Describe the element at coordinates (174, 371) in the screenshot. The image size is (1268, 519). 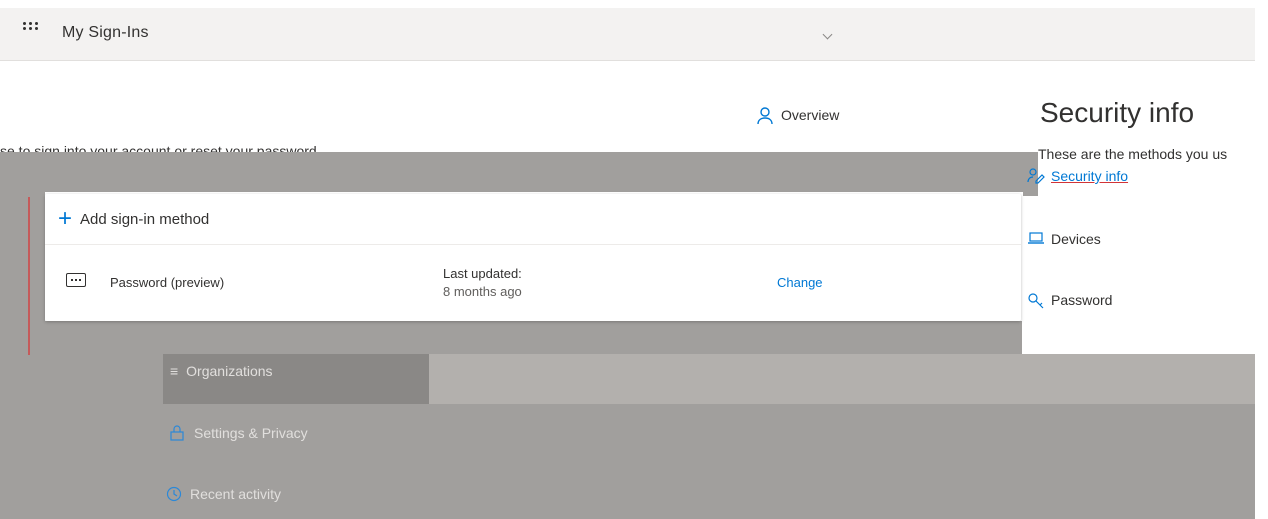
I see `organizations-icon: ≡` at that location.